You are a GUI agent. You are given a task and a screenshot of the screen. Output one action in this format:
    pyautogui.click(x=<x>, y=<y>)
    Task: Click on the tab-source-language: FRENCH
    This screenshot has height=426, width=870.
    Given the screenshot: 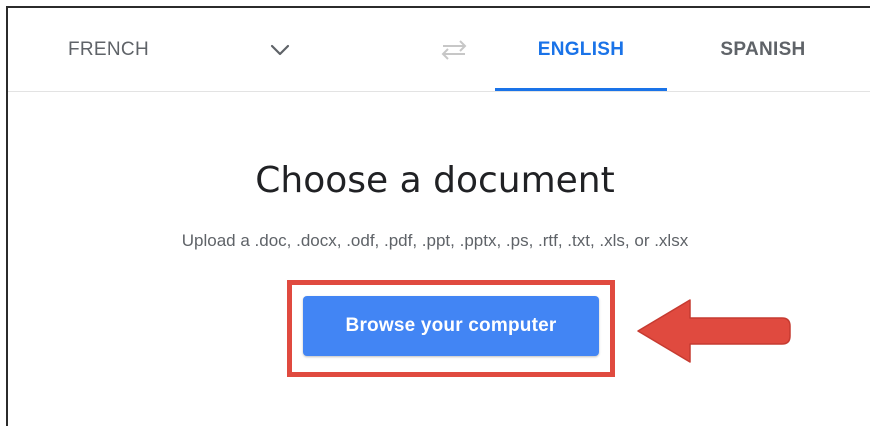 What is the action you would take?
    pyautogui.click(x=116, y=49)
    